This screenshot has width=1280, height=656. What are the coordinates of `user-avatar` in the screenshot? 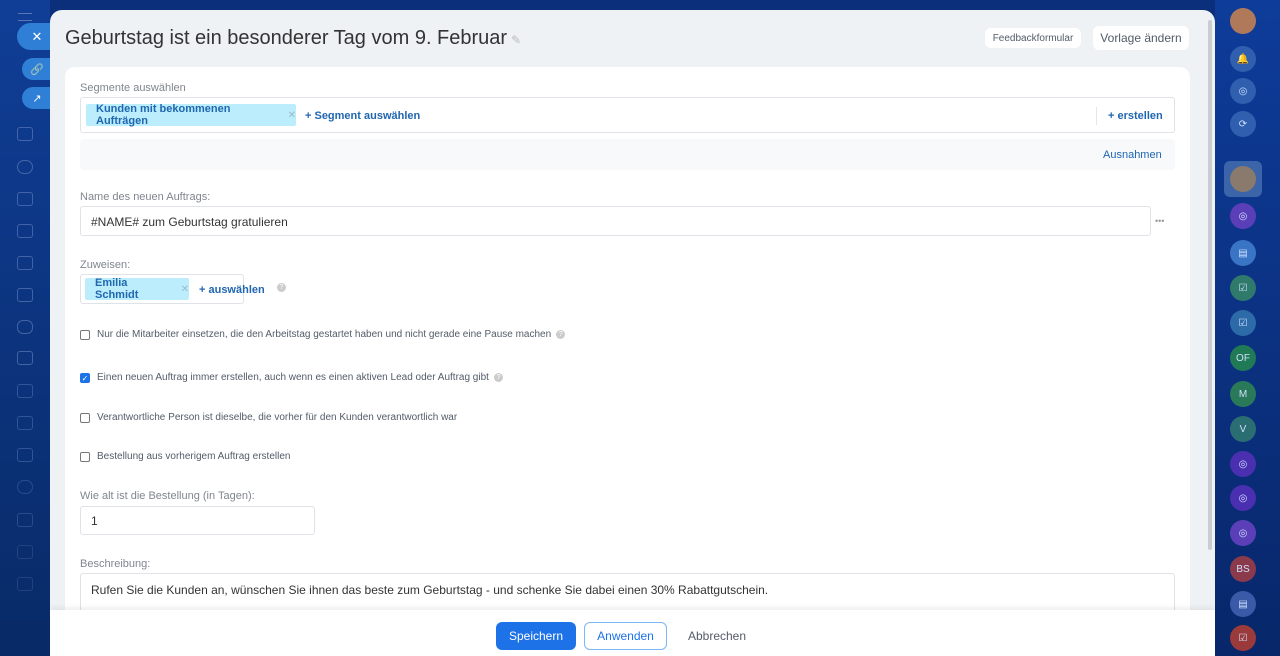 It's located at (1243, 21).